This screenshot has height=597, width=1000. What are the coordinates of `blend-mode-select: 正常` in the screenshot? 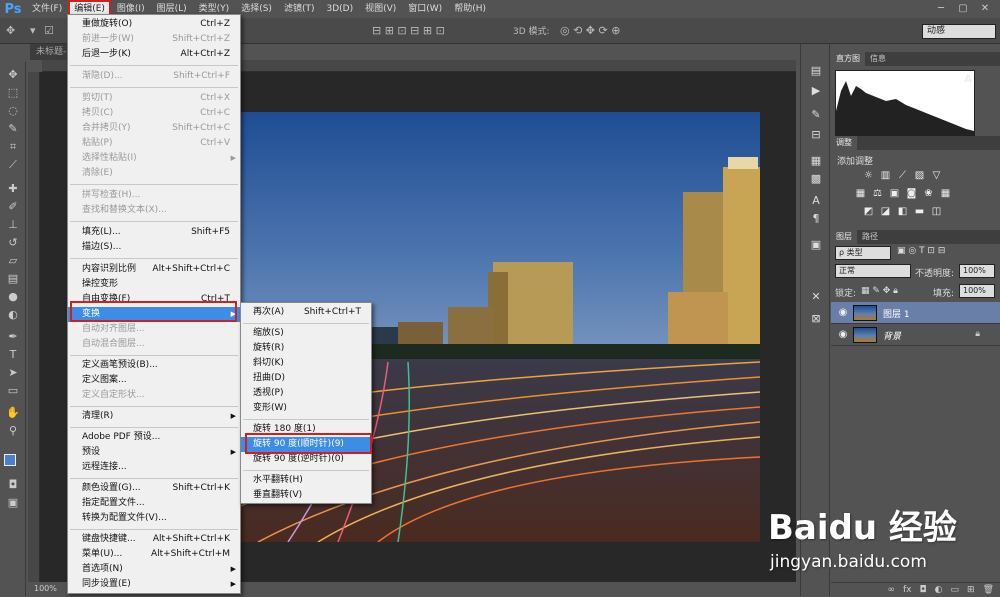 It's located at (873, 271).